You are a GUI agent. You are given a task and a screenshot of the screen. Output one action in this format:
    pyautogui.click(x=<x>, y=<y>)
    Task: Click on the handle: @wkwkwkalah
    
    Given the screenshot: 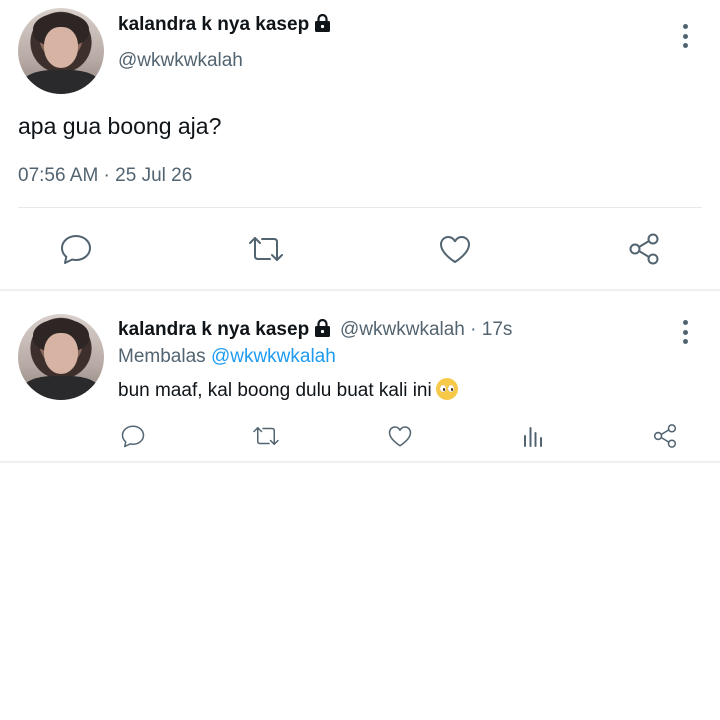 What is the action you would take?
    pyautogui.click(x=180, y=61)
    